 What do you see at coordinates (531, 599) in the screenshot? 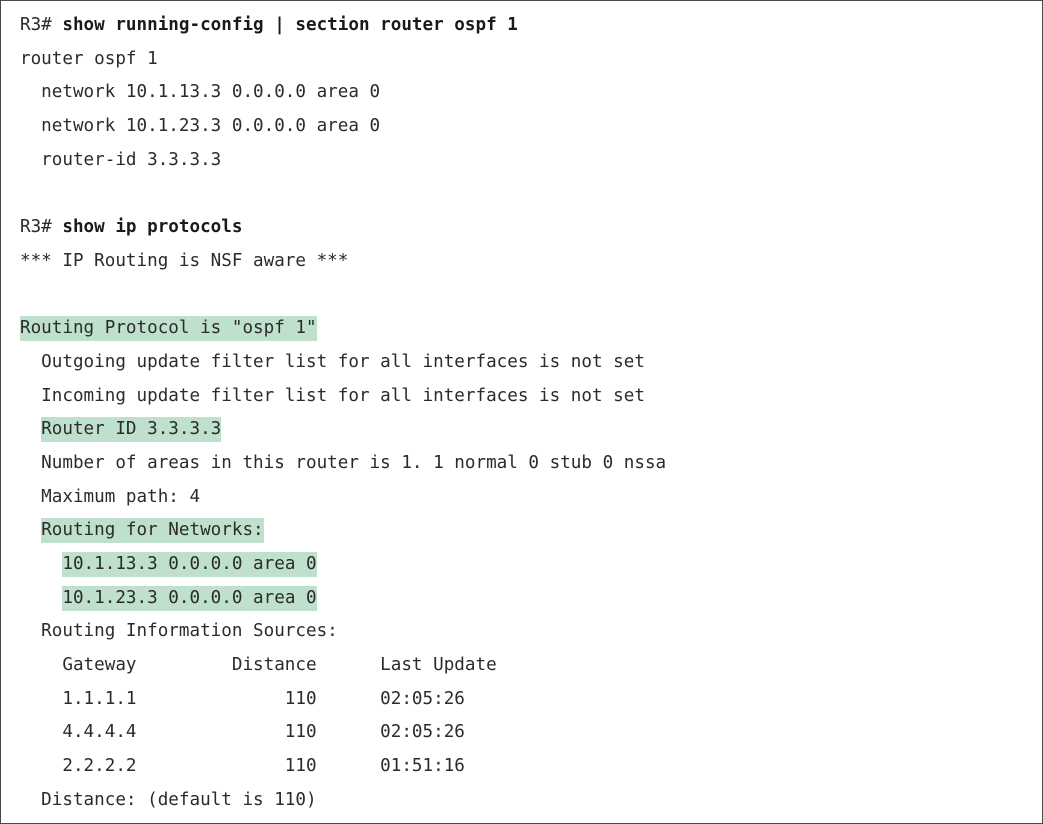
I see `output-line: 10.1.23.3 0.0.0.0 area 0` at bounding box center [531, 599].